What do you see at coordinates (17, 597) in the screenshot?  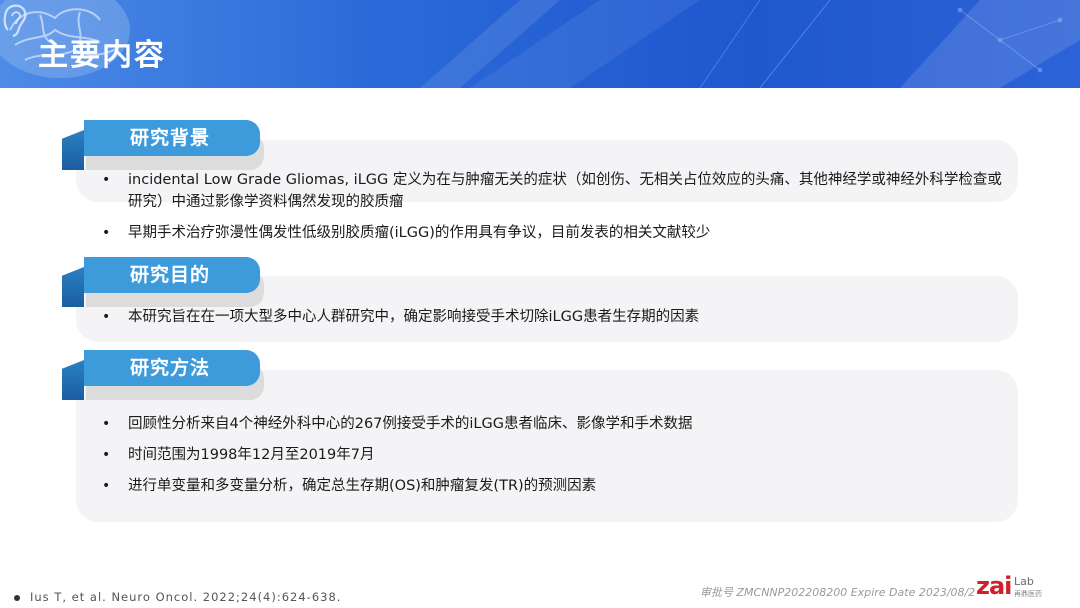 I see `bullet-dot-icon` at bounding box center [17, 597].